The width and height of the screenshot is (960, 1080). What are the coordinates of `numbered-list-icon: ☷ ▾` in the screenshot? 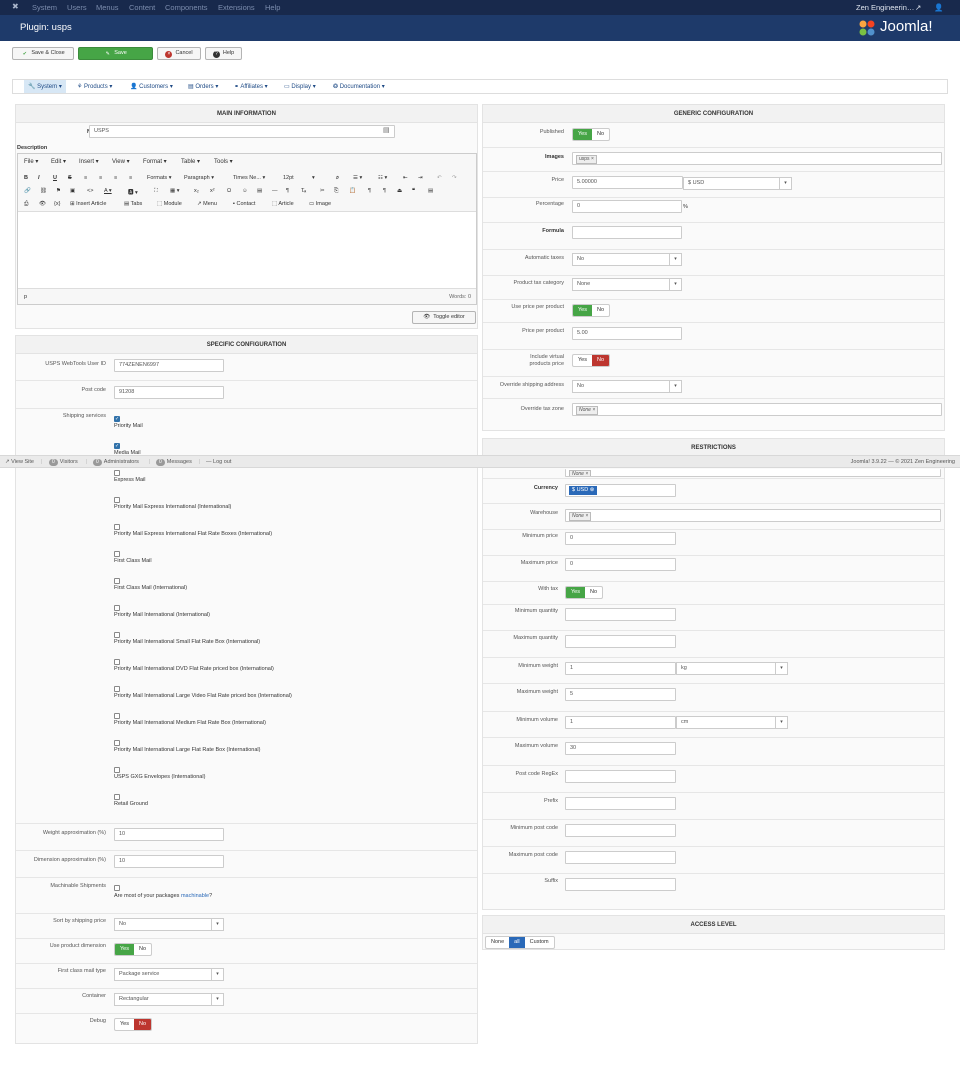 It's located at (382, 178).